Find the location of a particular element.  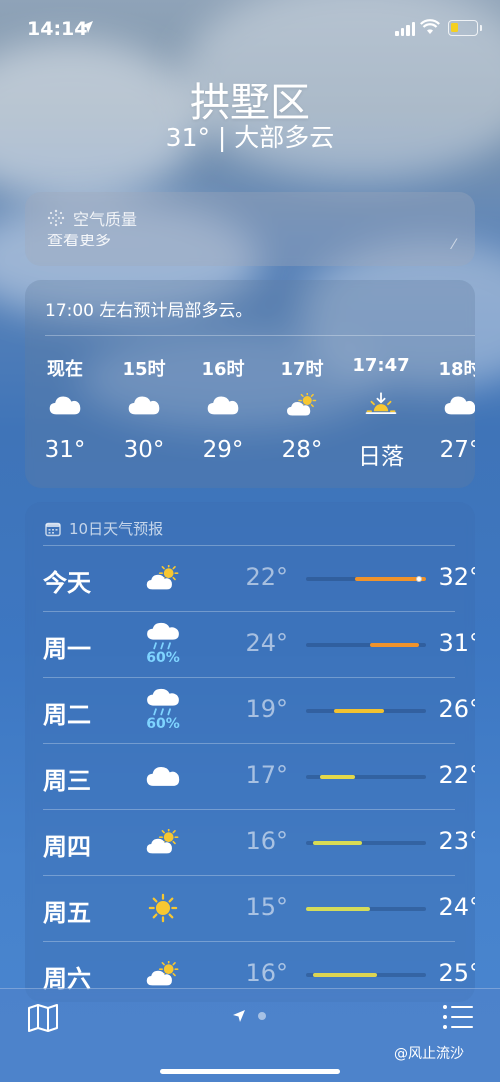

hourly-item: 现在 31° is located at coordinates (65, 409).